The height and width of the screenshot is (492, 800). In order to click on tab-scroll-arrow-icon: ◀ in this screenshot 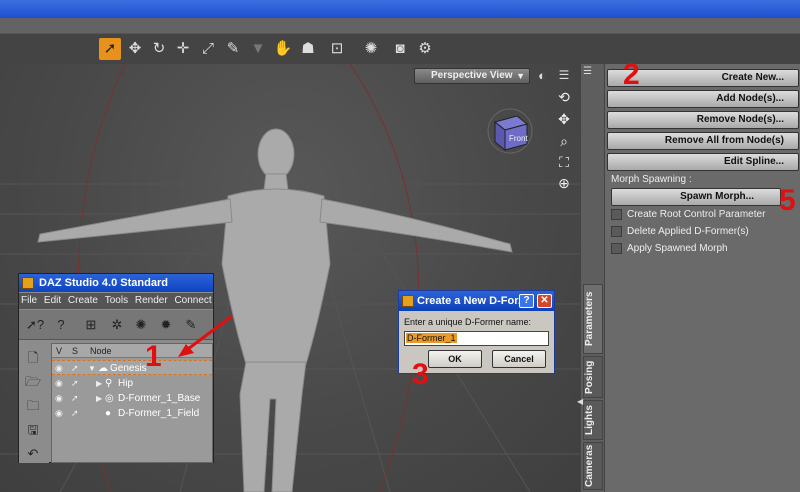, I will do `click(580, 401)`.